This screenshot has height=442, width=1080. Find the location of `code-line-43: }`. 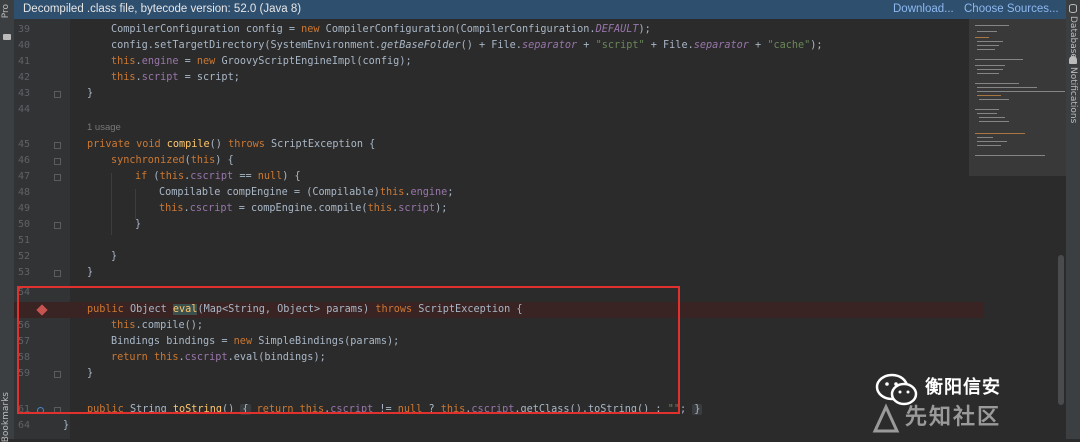

code-line-43: } is located at coordinates (90, 93).